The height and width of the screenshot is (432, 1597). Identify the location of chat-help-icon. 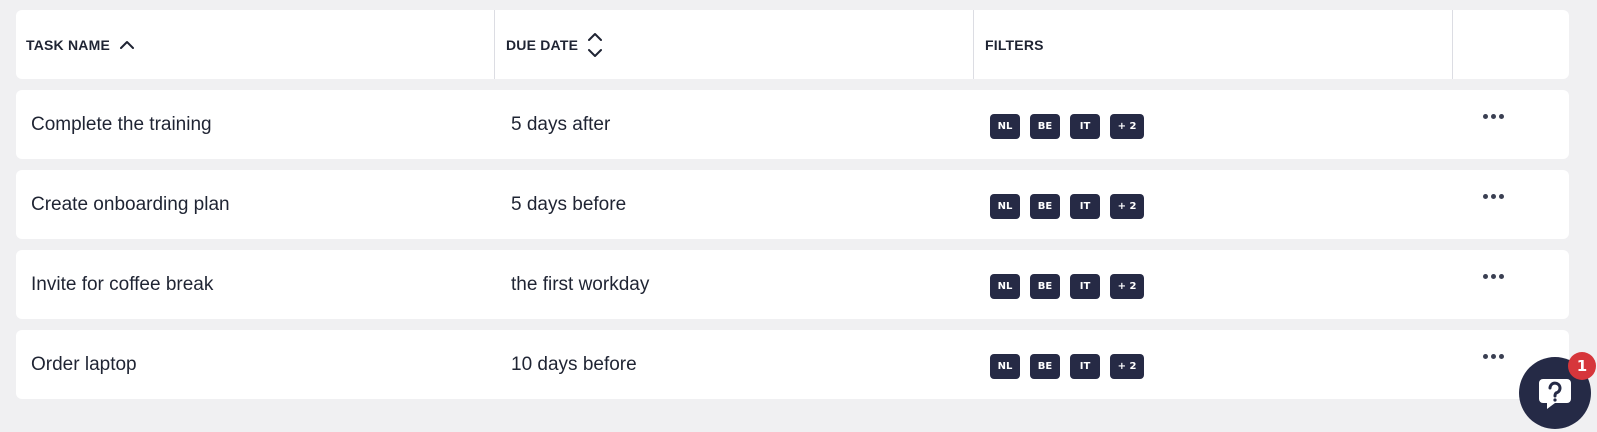
(1555, 394).